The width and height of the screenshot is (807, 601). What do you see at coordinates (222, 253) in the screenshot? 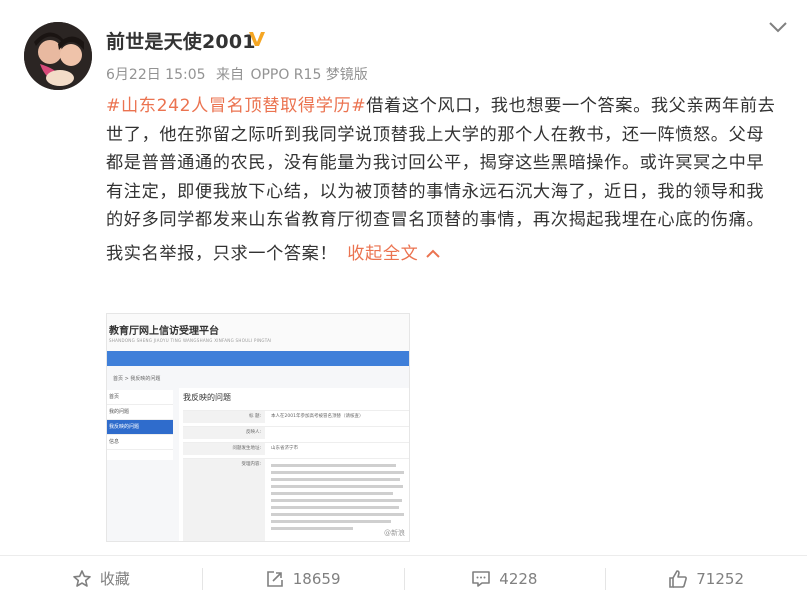
I see `post-closing: 我实名举报，只求一个答案！` at bounding box center [222, 253].